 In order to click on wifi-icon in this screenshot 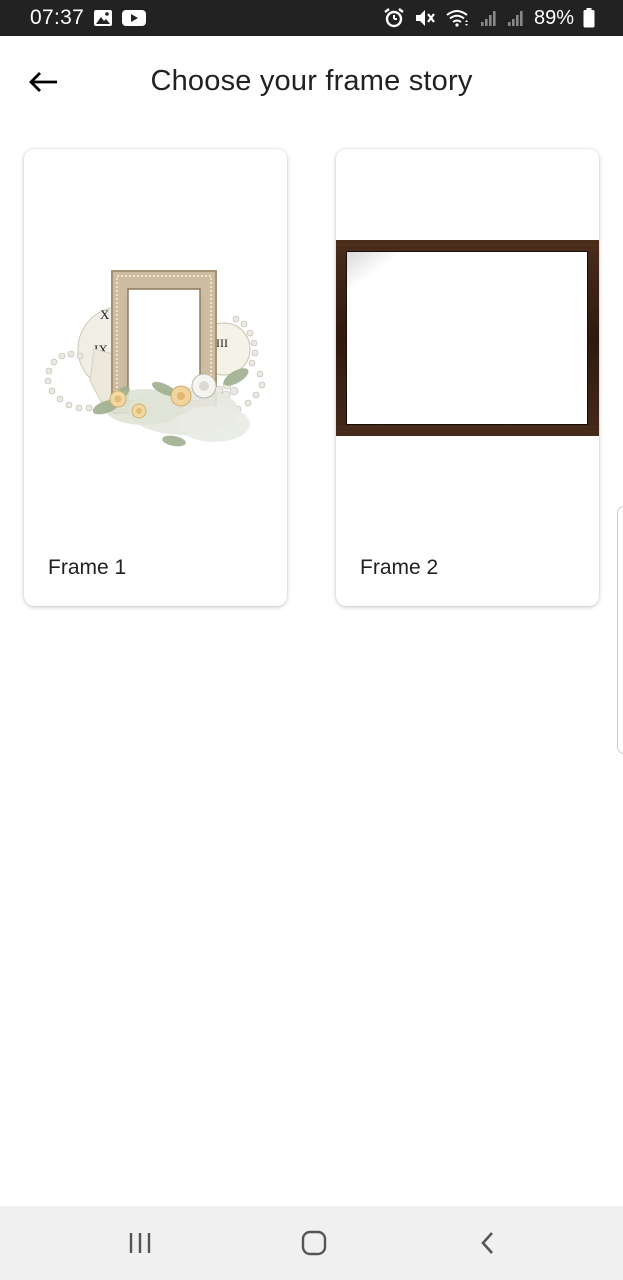, I will do `click(458, 18)`.